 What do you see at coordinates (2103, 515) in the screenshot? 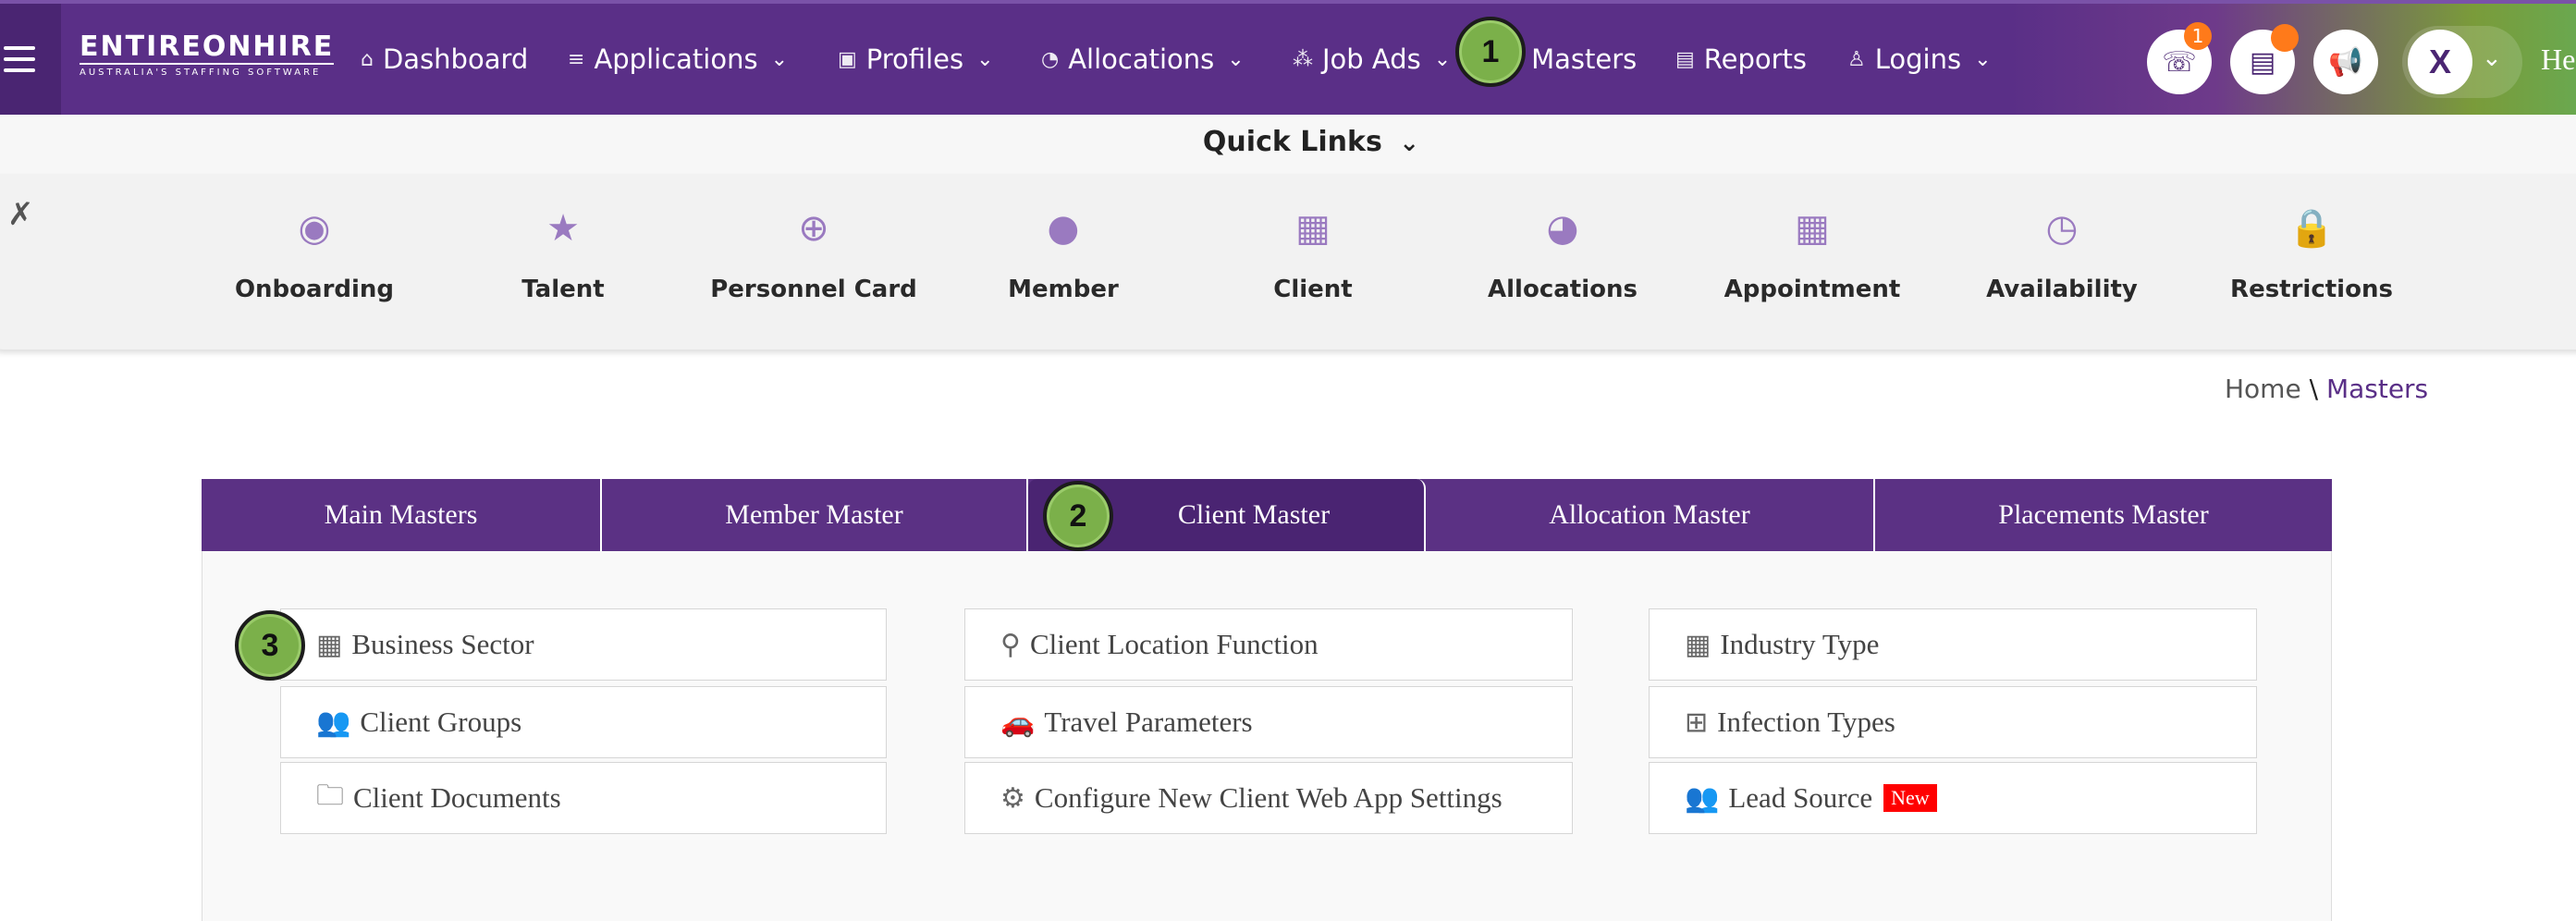
I see `tab-placements-master: Placements Master` at bounding box center [2103, 515].